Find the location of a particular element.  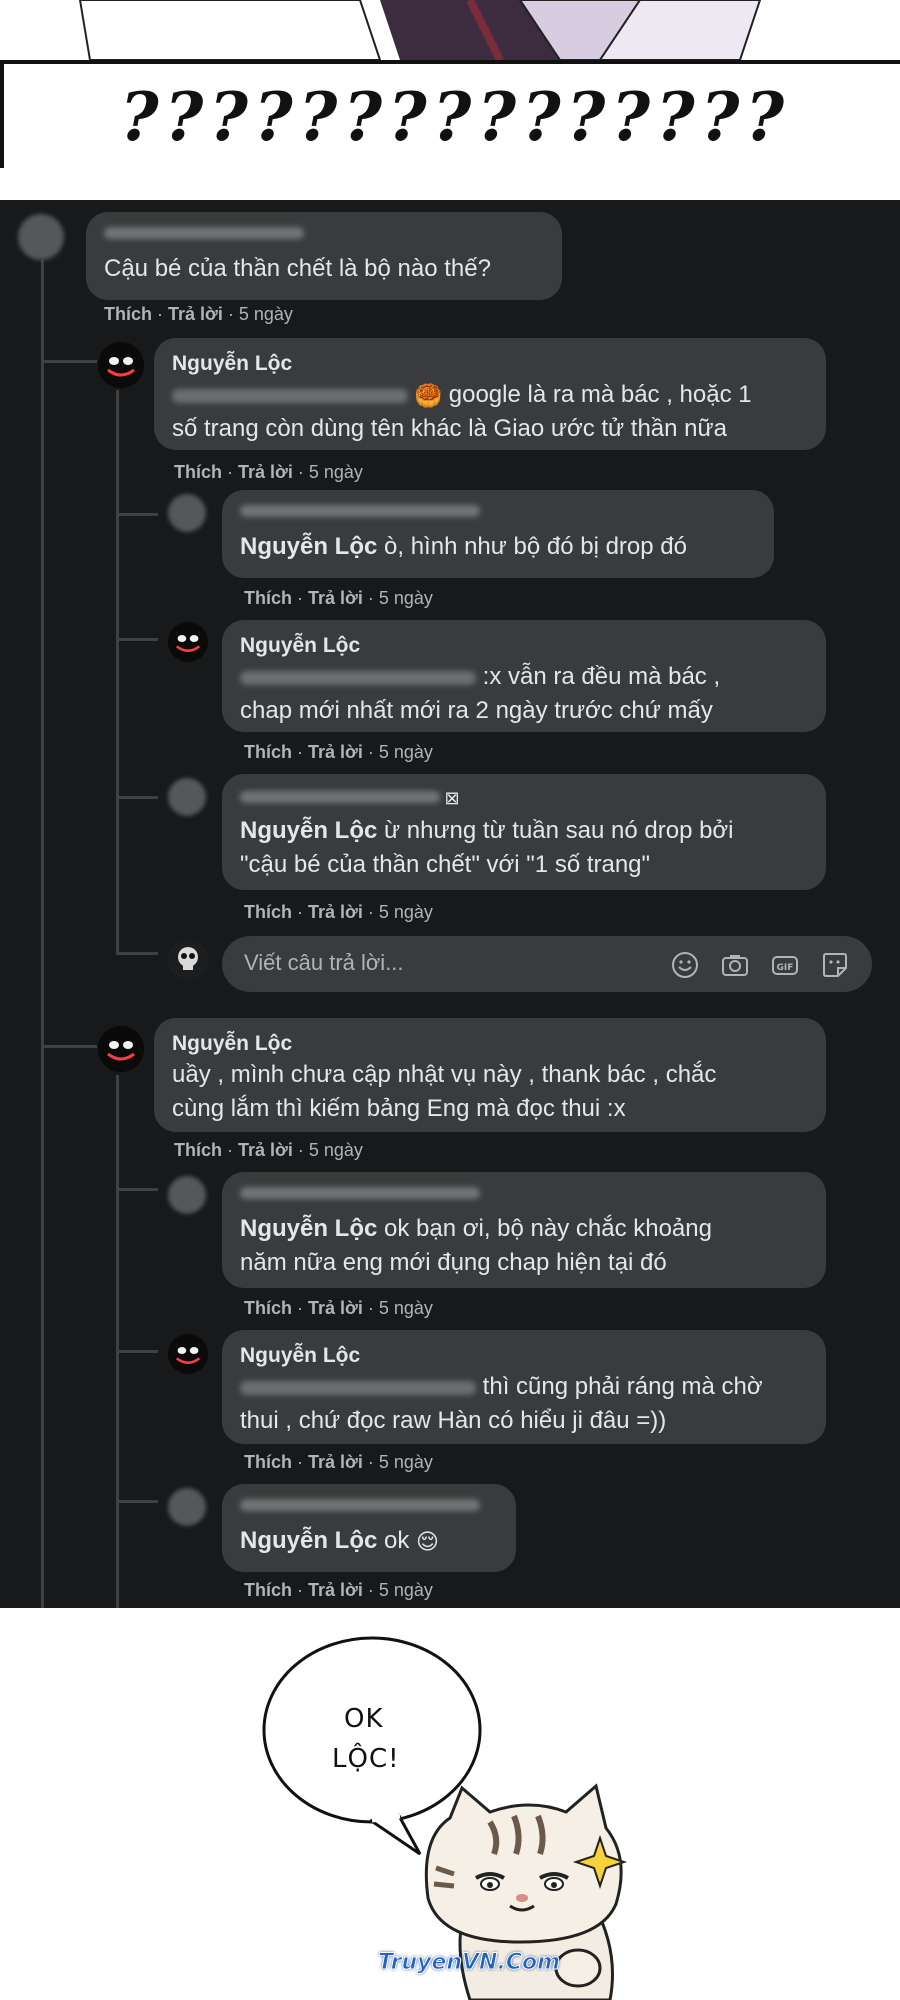

comment-bubble-root: Cậu bé của thần chết là bộ nào thế? is located at coordinates (324, 256).